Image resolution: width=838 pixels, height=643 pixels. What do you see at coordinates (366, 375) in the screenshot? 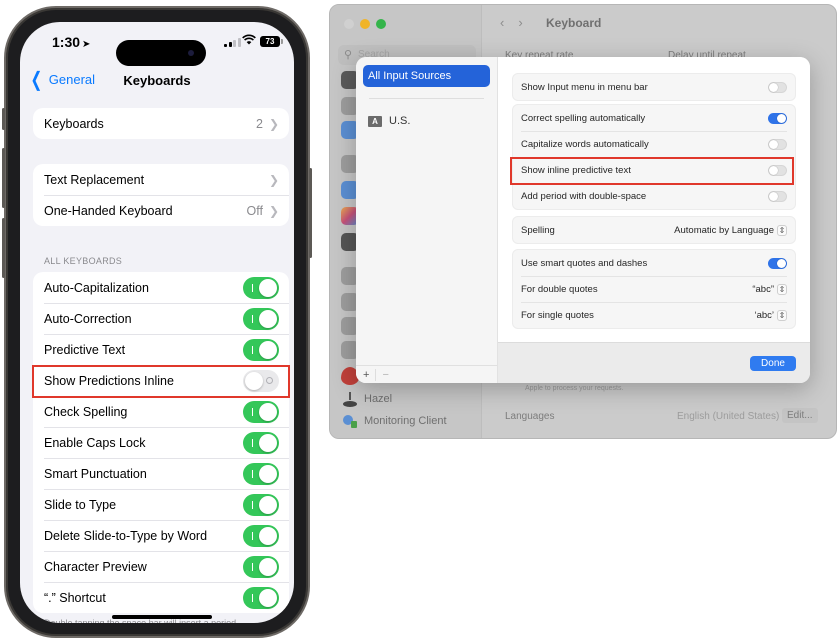
I see `add-source-button: +` at bounding box center [366, 375].